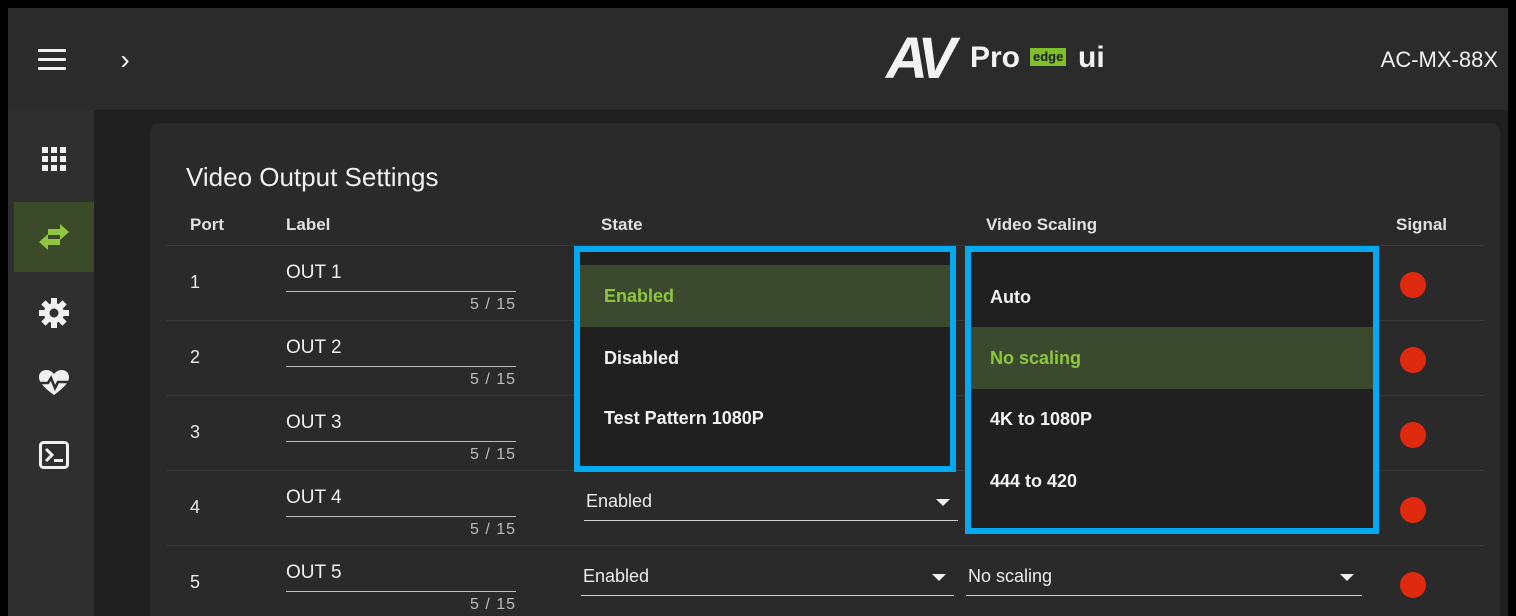 The height and width of the screenshot is (616, 1516). I want to click on page-title: Video Output Settings, so click(312, 177).